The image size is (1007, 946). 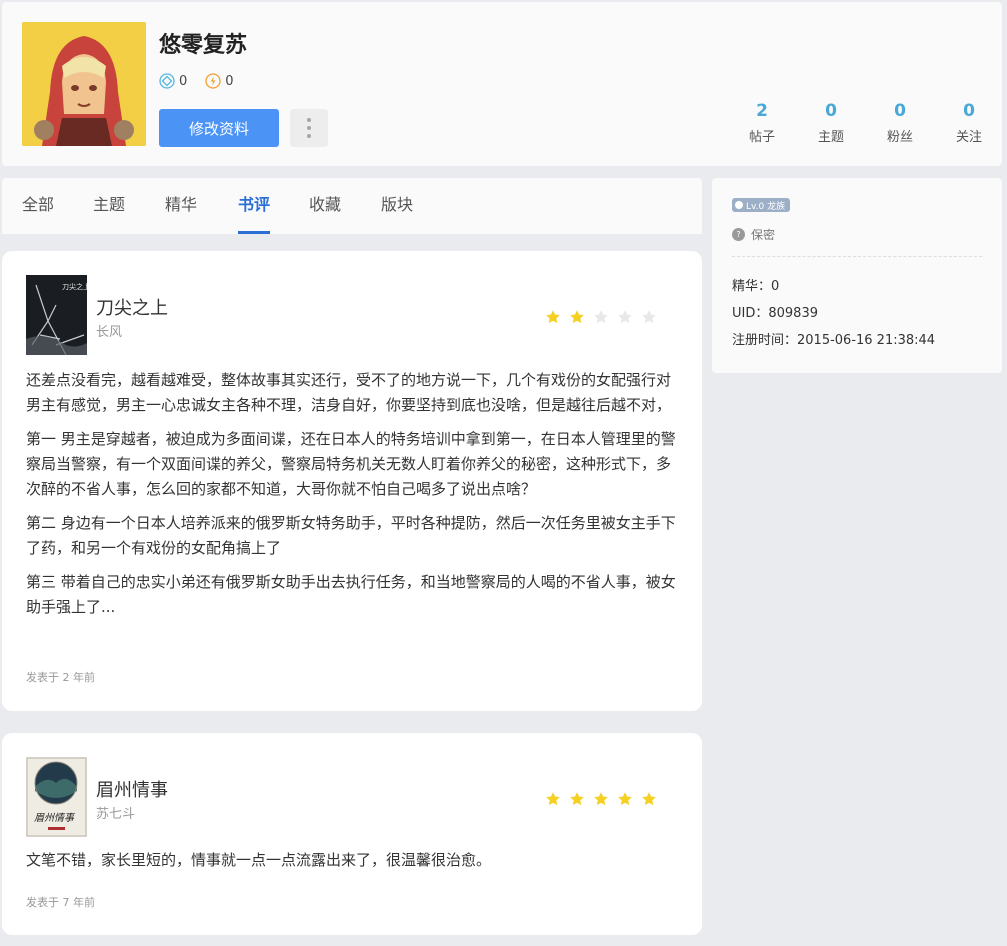 I want to click on tab-topics: 主题, so click(x=109, y=206).